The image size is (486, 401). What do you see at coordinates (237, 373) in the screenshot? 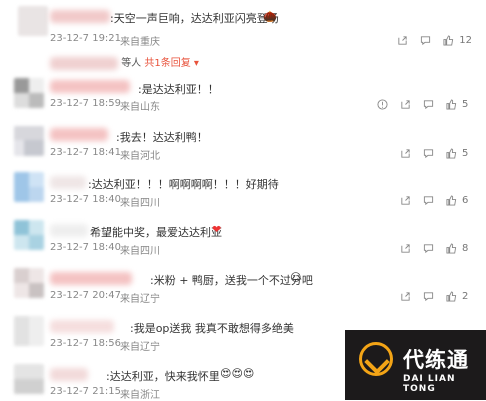
I see `heart-eyes-emoji-icon: 😍😍😍` at bounding box center [237, 373].